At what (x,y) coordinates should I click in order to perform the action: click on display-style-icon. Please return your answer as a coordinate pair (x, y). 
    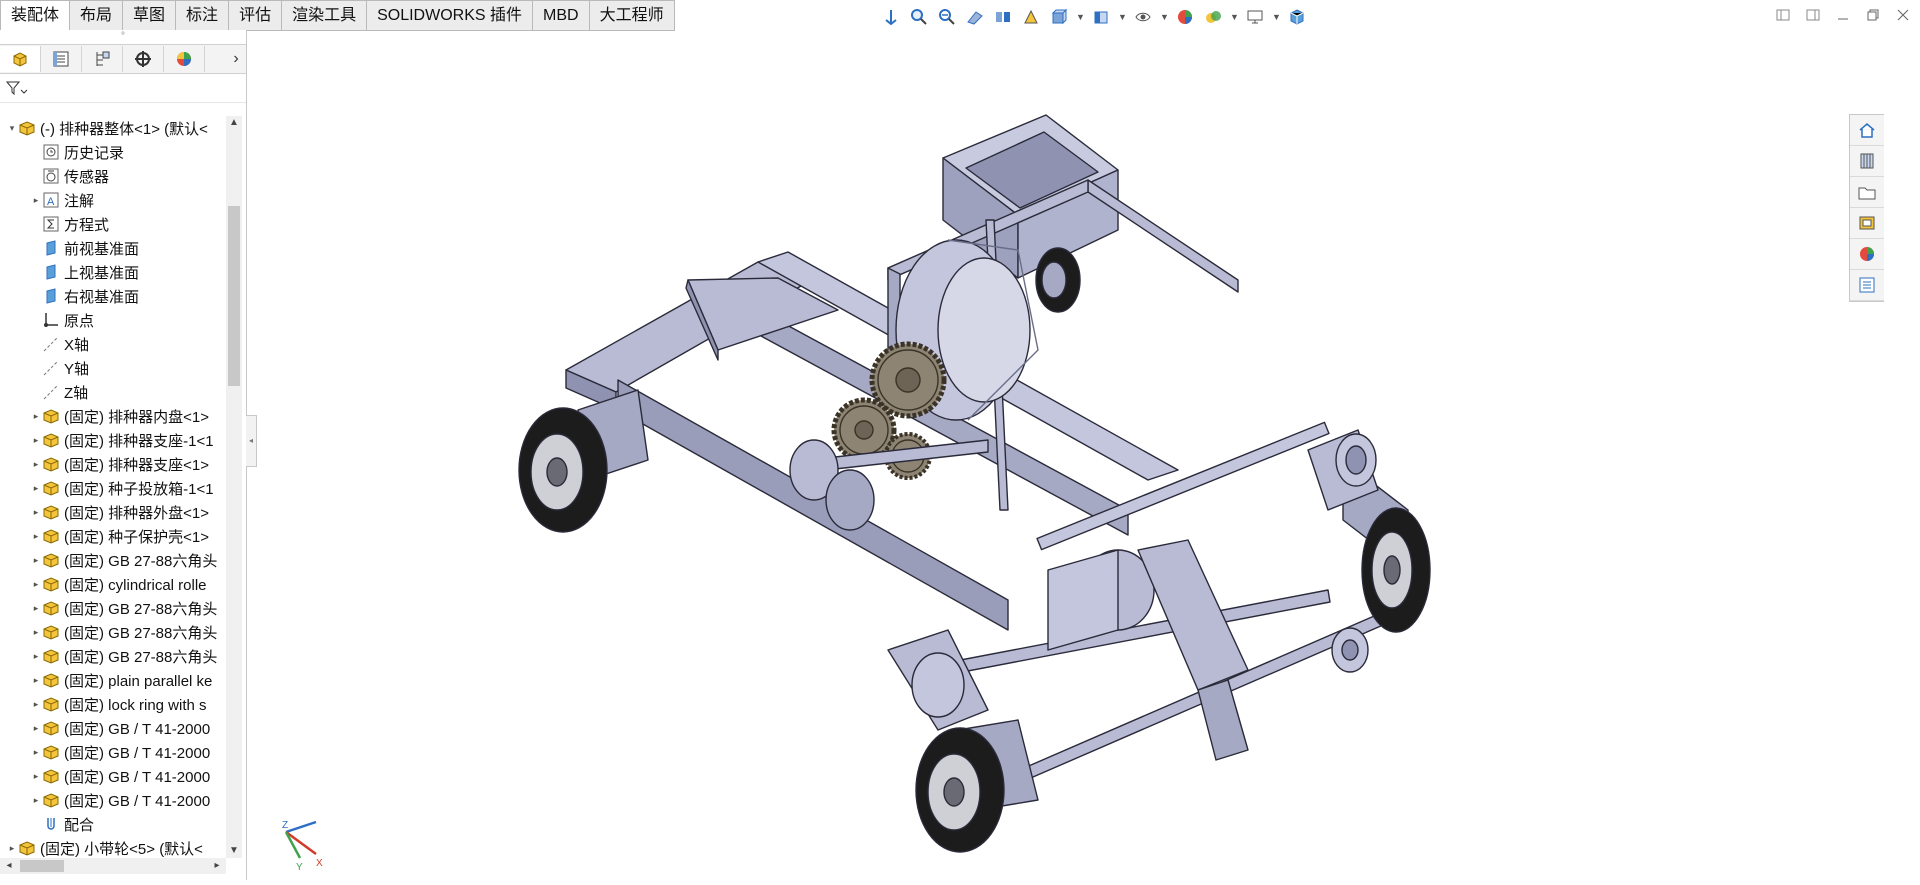
    Looking at the image, I should click on (1059, 17).